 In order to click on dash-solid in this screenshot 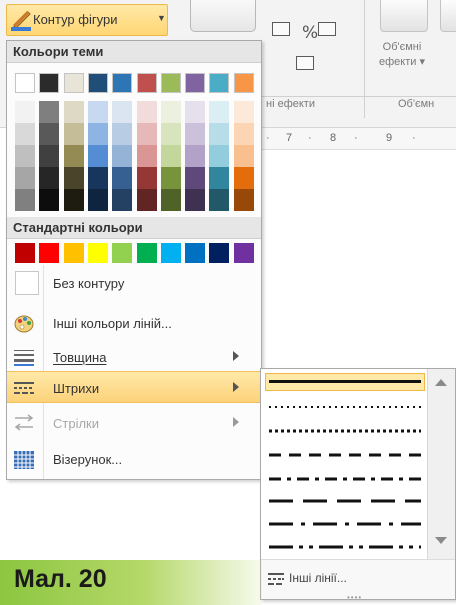, I will do `click(345, 381)`.